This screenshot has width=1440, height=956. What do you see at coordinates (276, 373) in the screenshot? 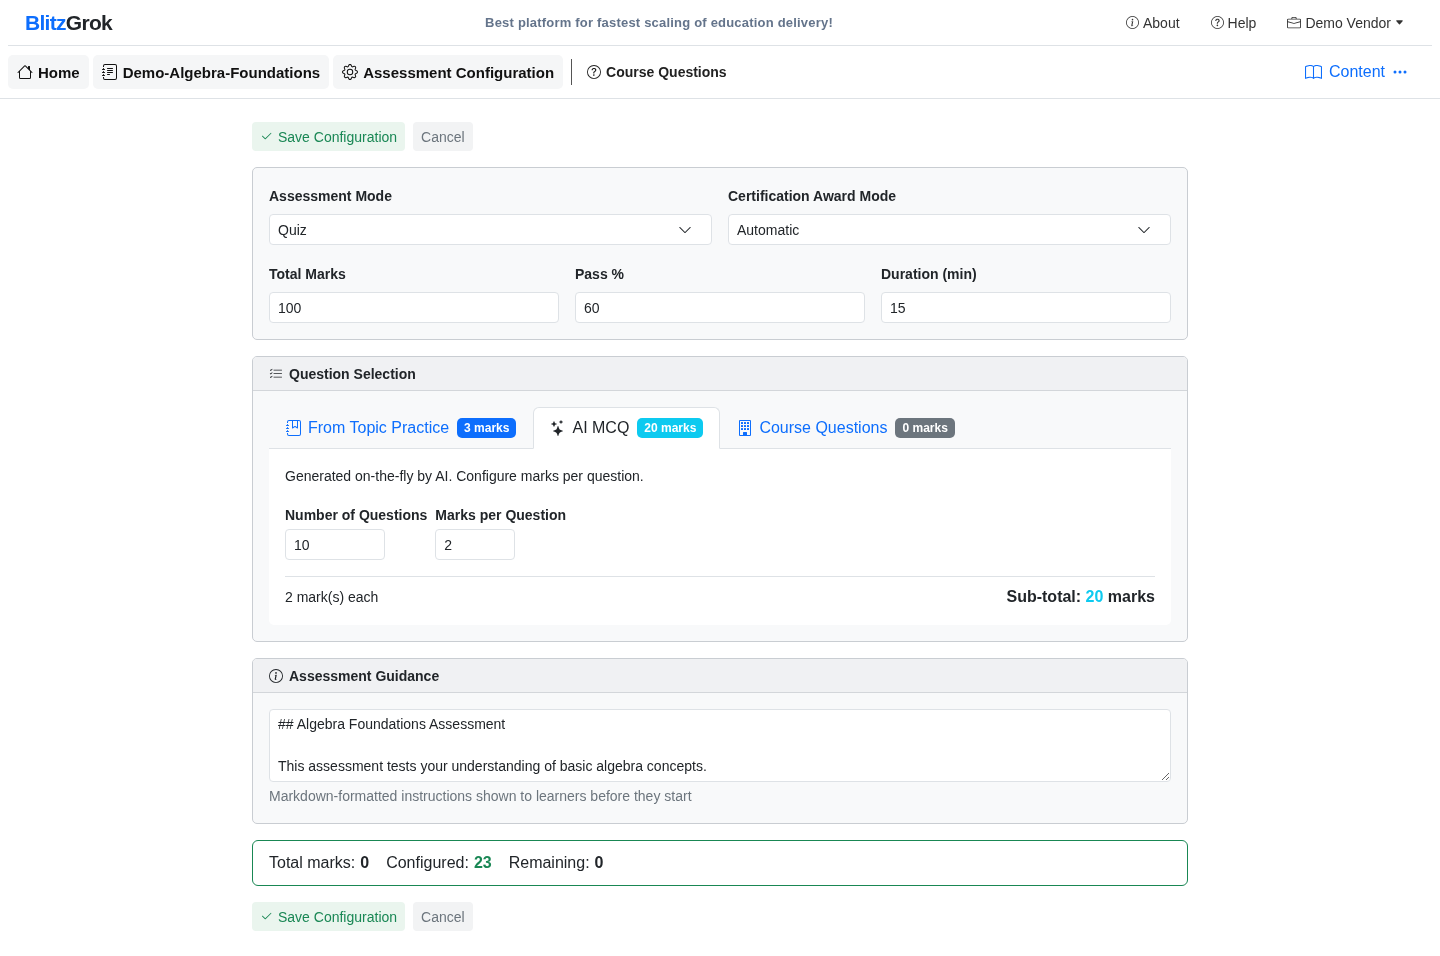
I see `list-check-icon` at bounding box center [276, 373].